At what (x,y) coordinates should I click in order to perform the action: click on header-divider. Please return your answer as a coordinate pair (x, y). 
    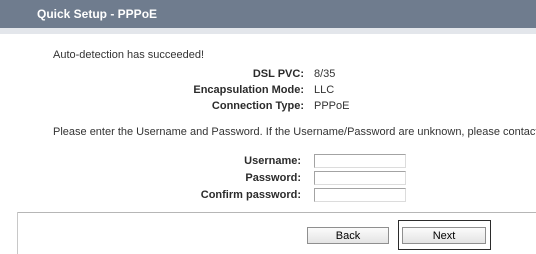
    Looking at the image, I should click on (268, 31).